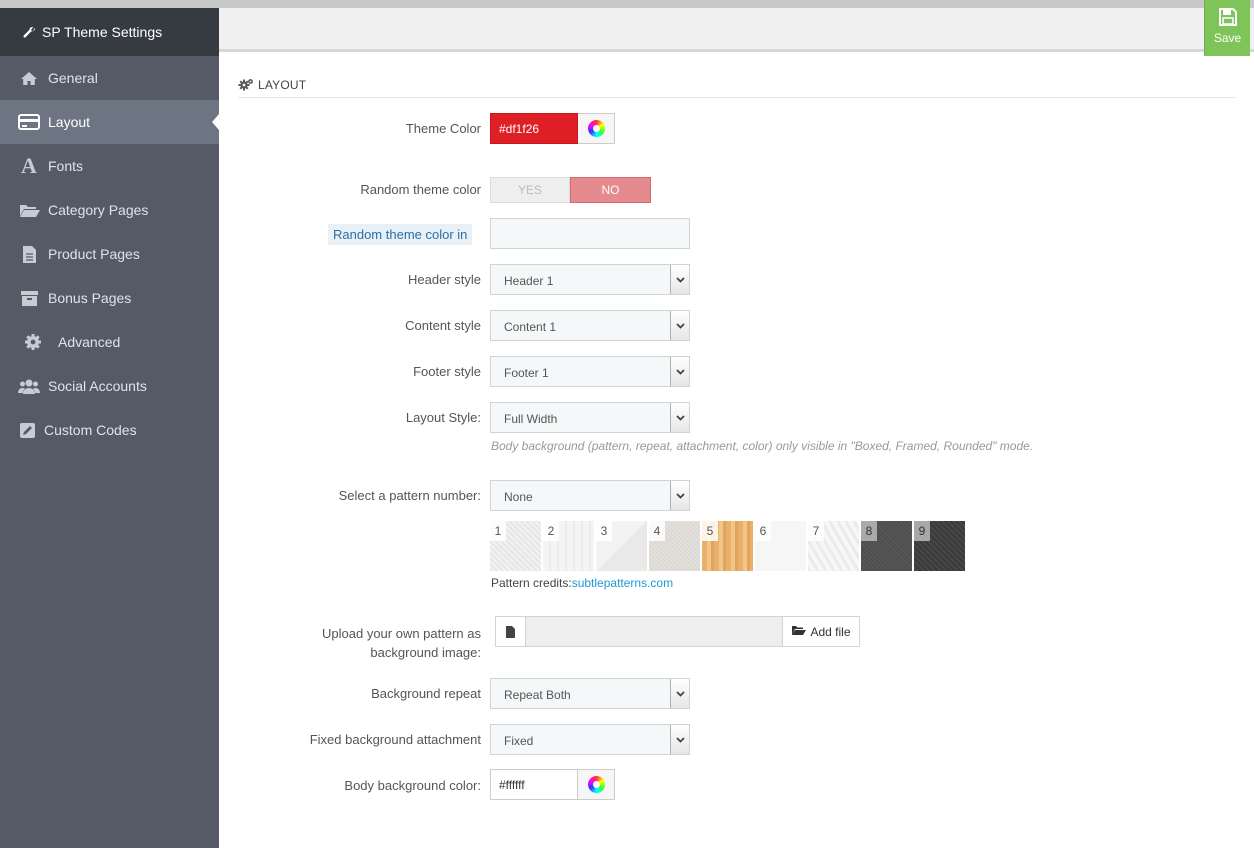  What do you see at coordinates (780, 546) in the screenshot?
I see `pattern-thumb-6: 6` at bounding box center [780, 546].